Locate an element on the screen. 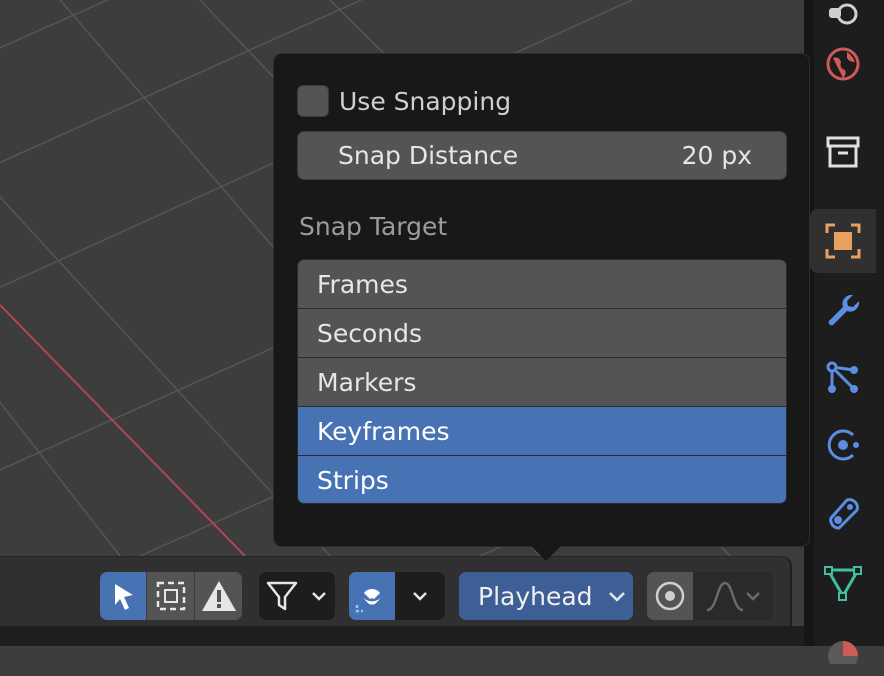 Image resolution: width=884 pixels, height=676 pixels. render-icon is located at coordinates (843, 14).